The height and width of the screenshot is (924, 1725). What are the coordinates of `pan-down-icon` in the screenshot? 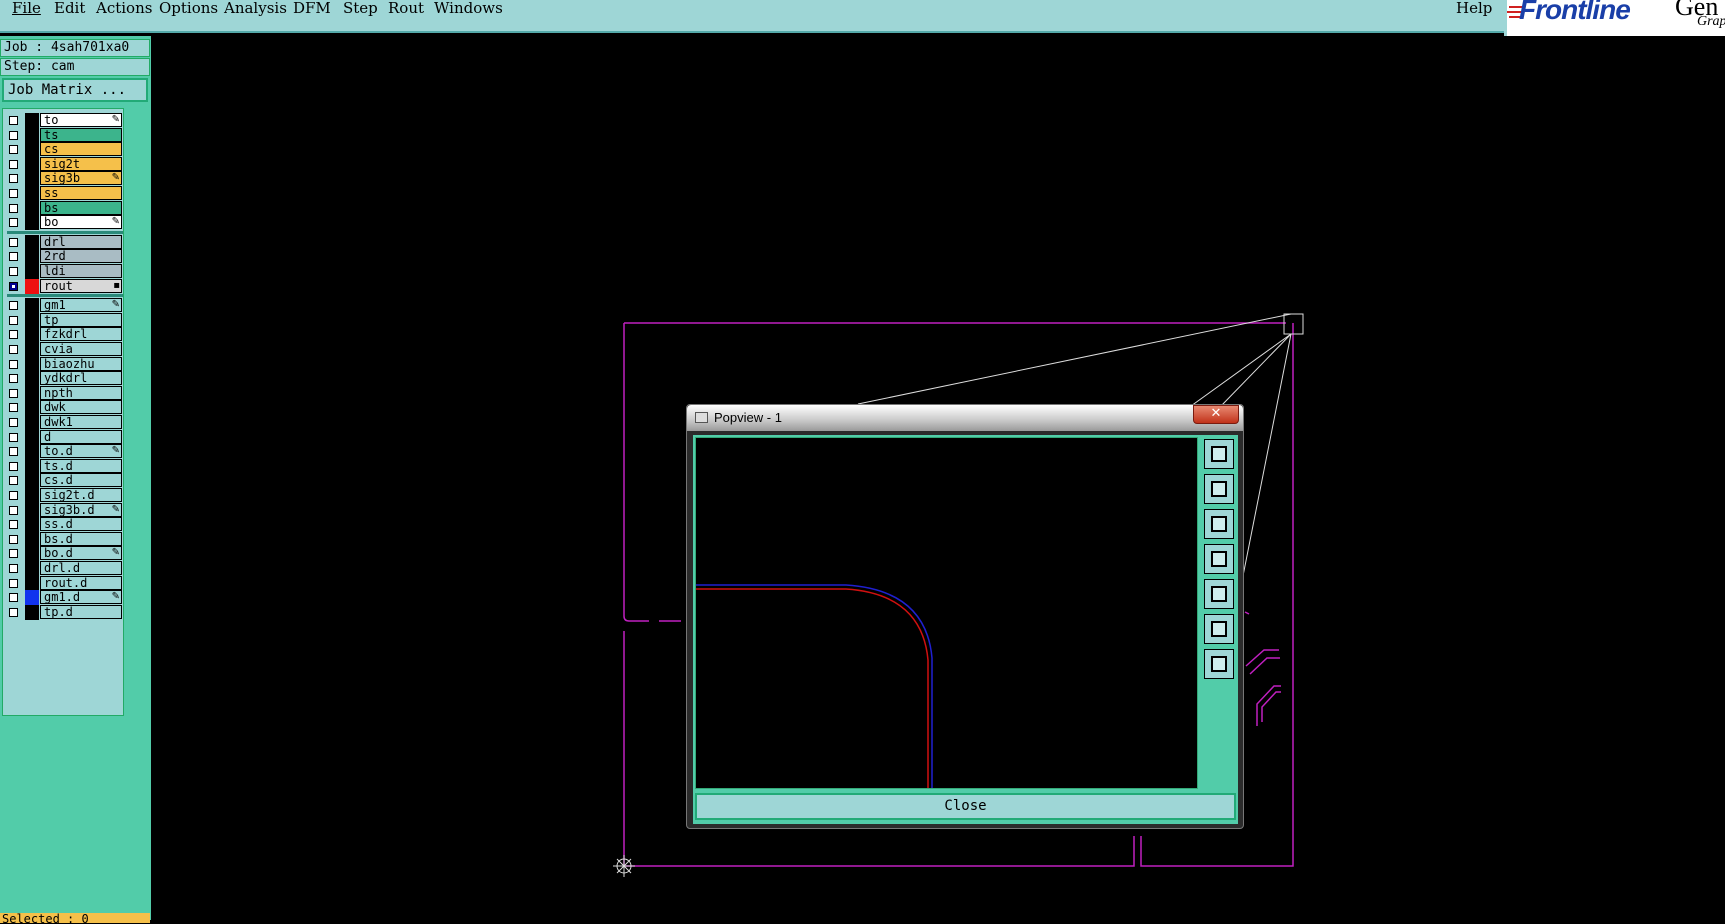 It's located at (1219, 524).